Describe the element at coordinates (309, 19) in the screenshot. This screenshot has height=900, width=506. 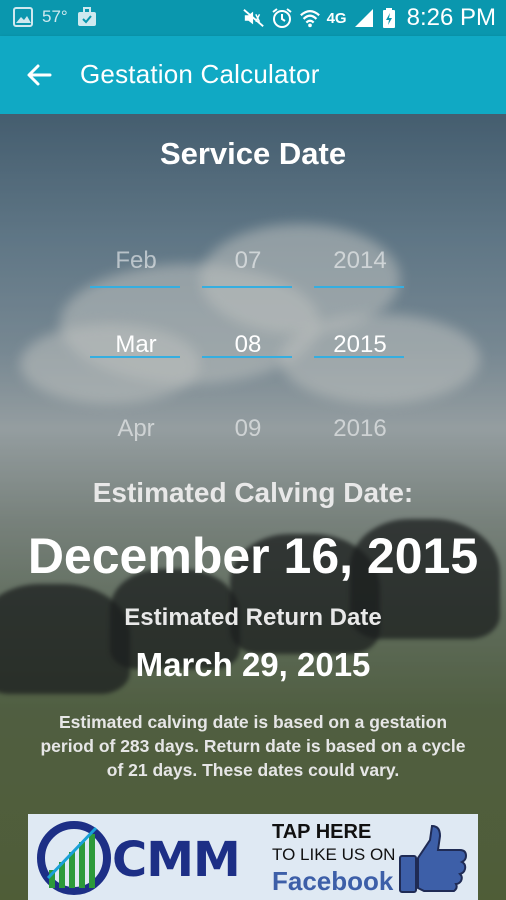
I see `wifi-icon` at that location.